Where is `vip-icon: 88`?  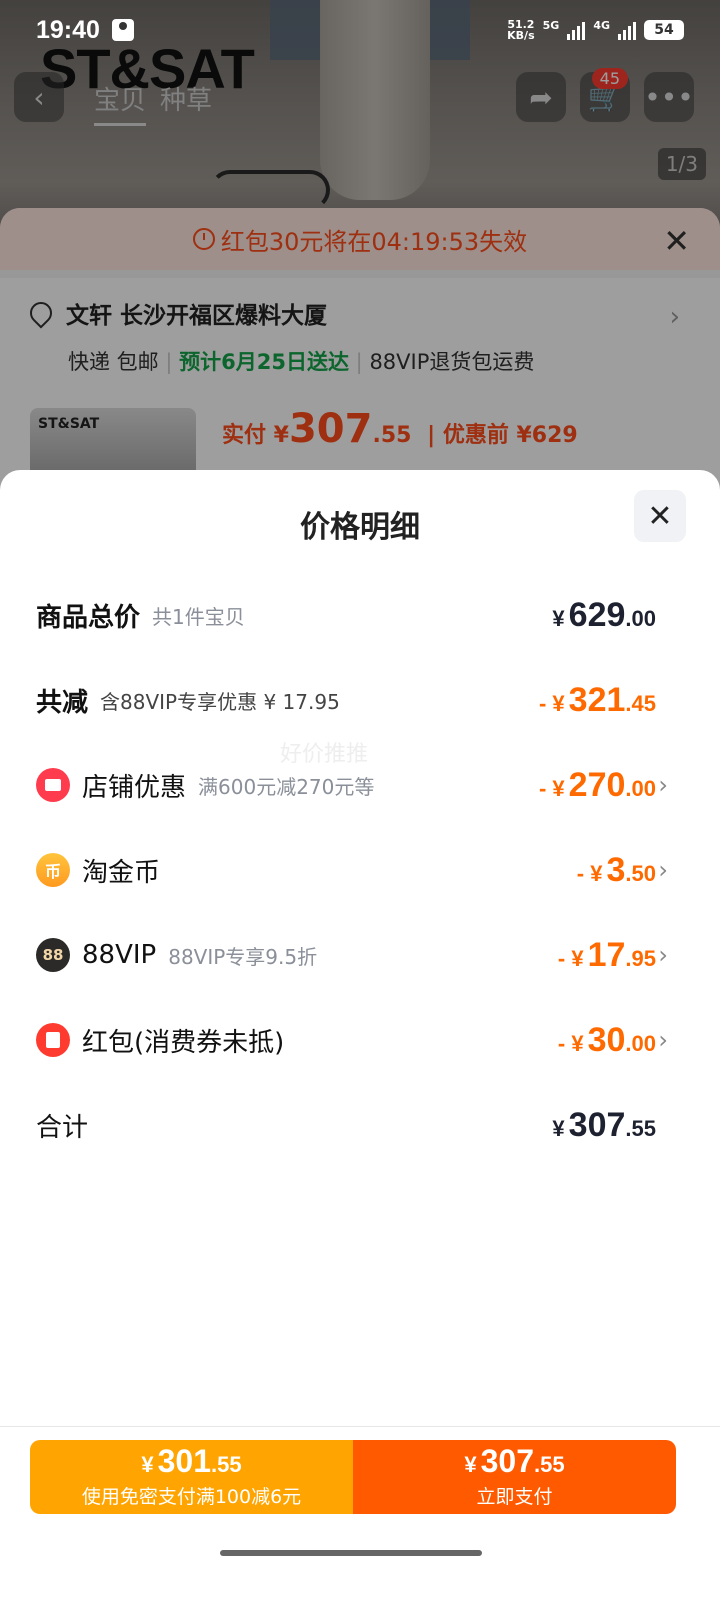 vip-icon: 88 is located at coordinates (53, 955).